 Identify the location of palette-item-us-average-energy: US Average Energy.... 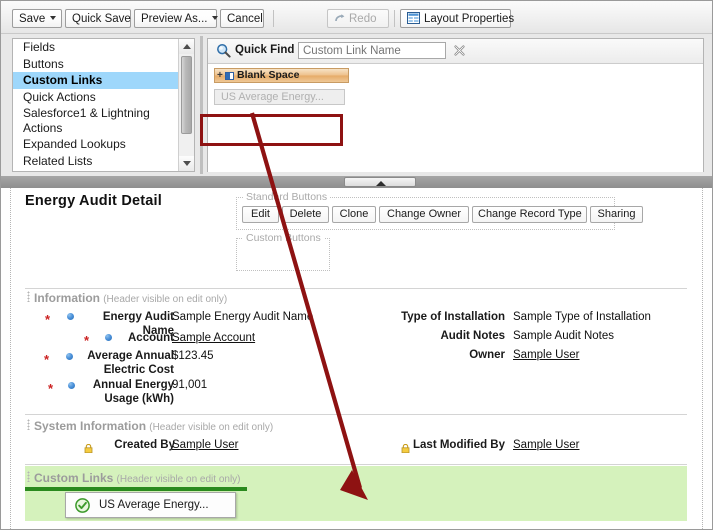
(279, 97).